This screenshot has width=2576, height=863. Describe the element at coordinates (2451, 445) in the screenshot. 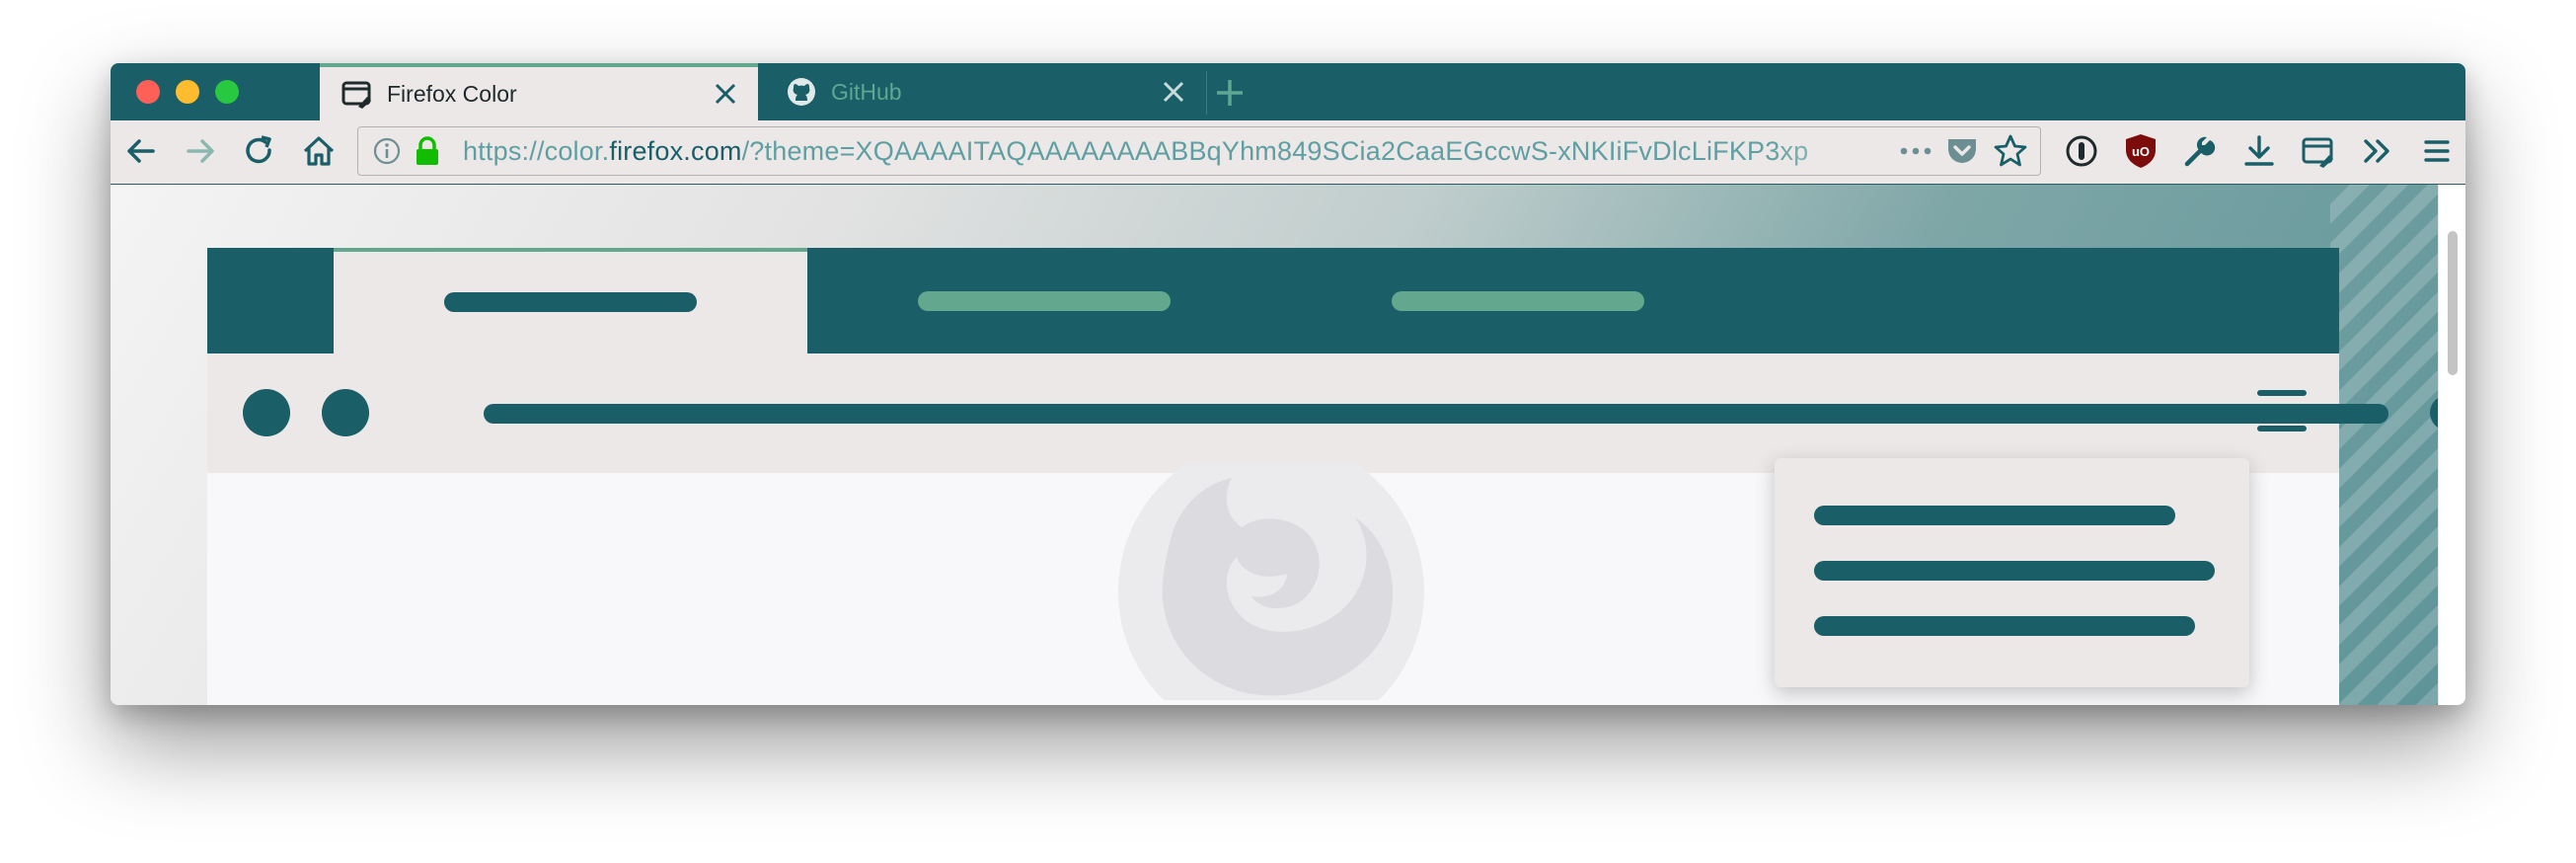

I see `vertical-scrollbar` at that location.